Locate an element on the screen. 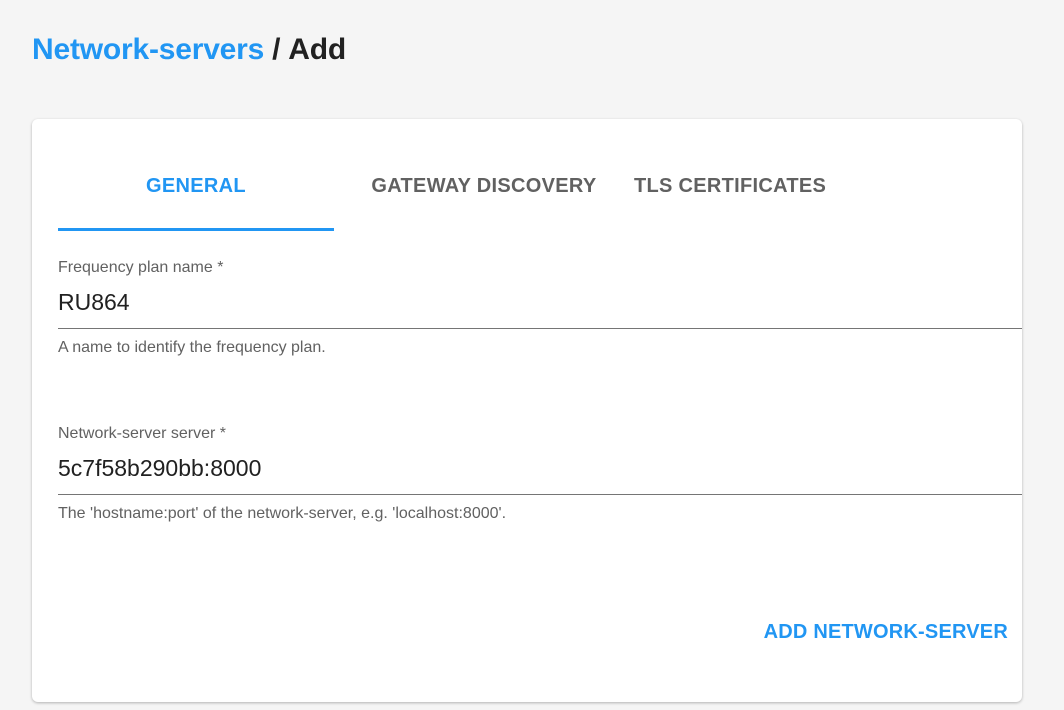  breadcrumb-network-servers-link: Network-servers is located at coordinates (148, 49).